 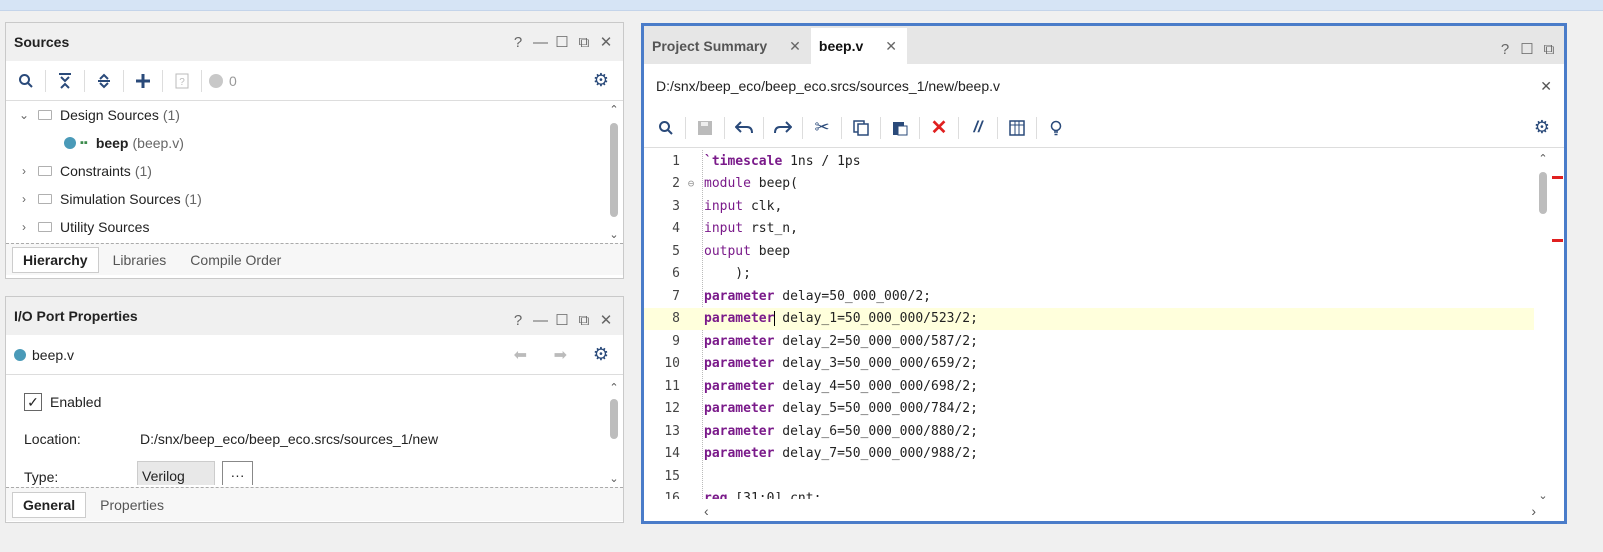 I want to click on editor-vscroll: ⌃ ⌄, so click(x=1543, y=327).